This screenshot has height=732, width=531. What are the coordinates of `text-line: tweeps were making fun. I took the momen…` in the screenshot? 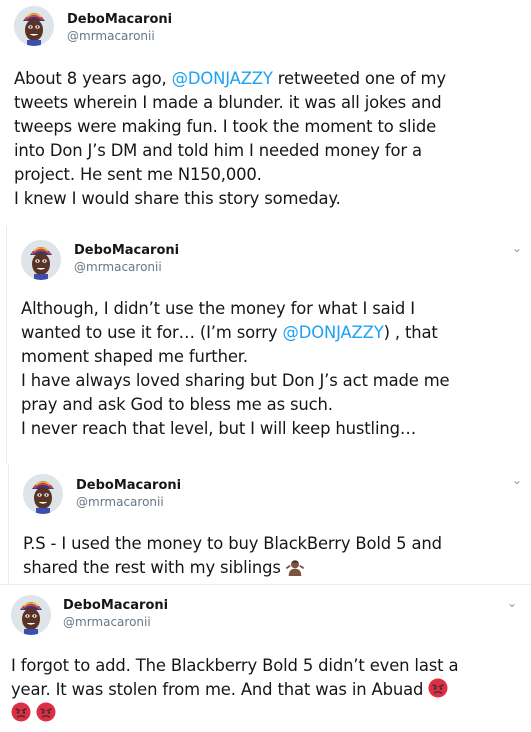 It's located at (225, 126).